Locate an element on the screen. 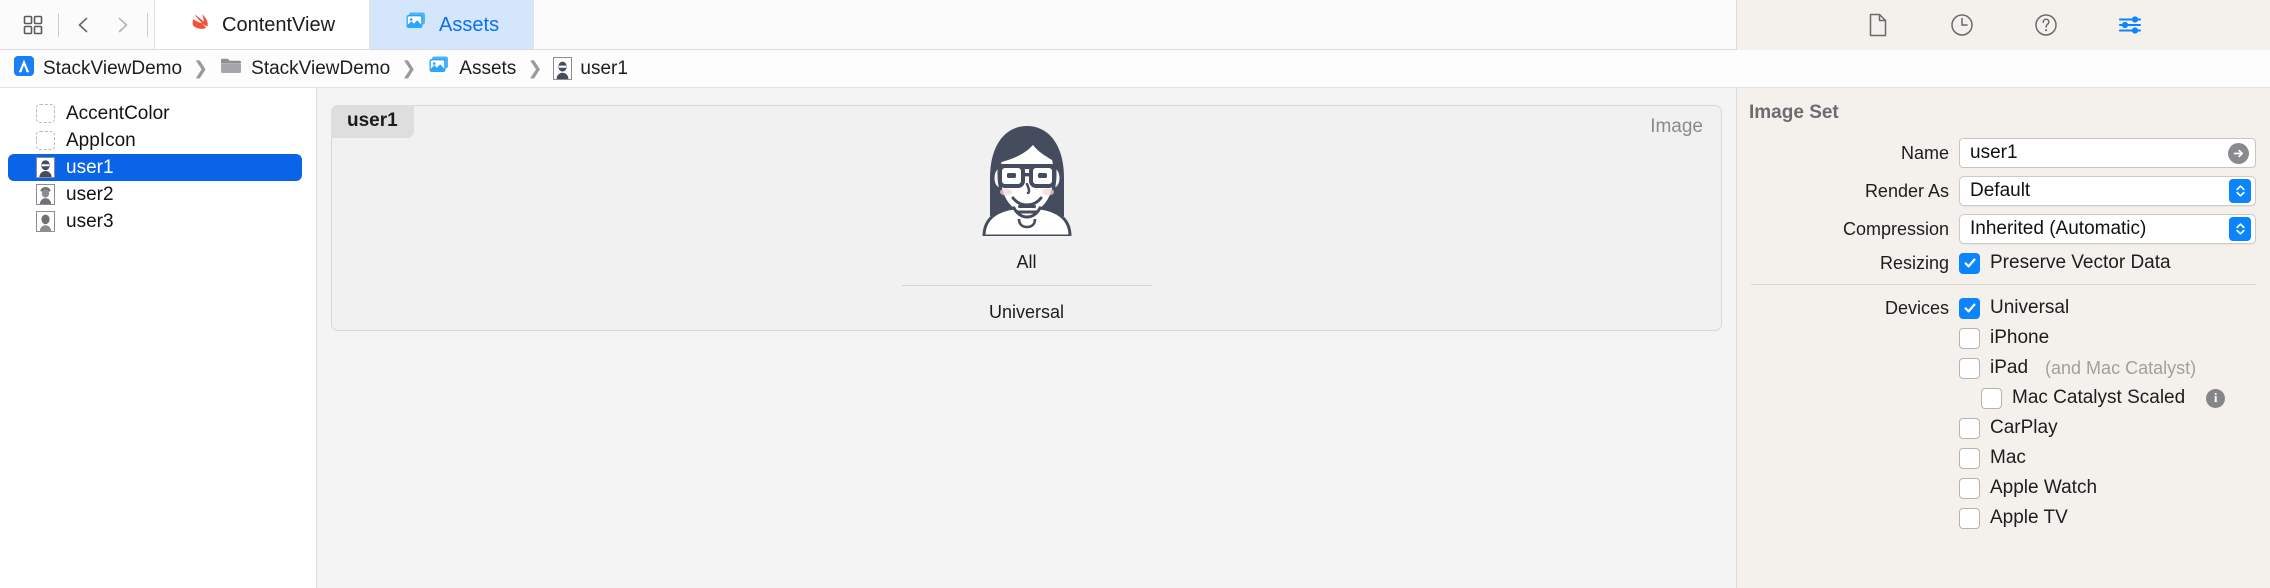 This screenshot has height=588, width=2270. name-input: user1 is located at coordinates (2107, 153).